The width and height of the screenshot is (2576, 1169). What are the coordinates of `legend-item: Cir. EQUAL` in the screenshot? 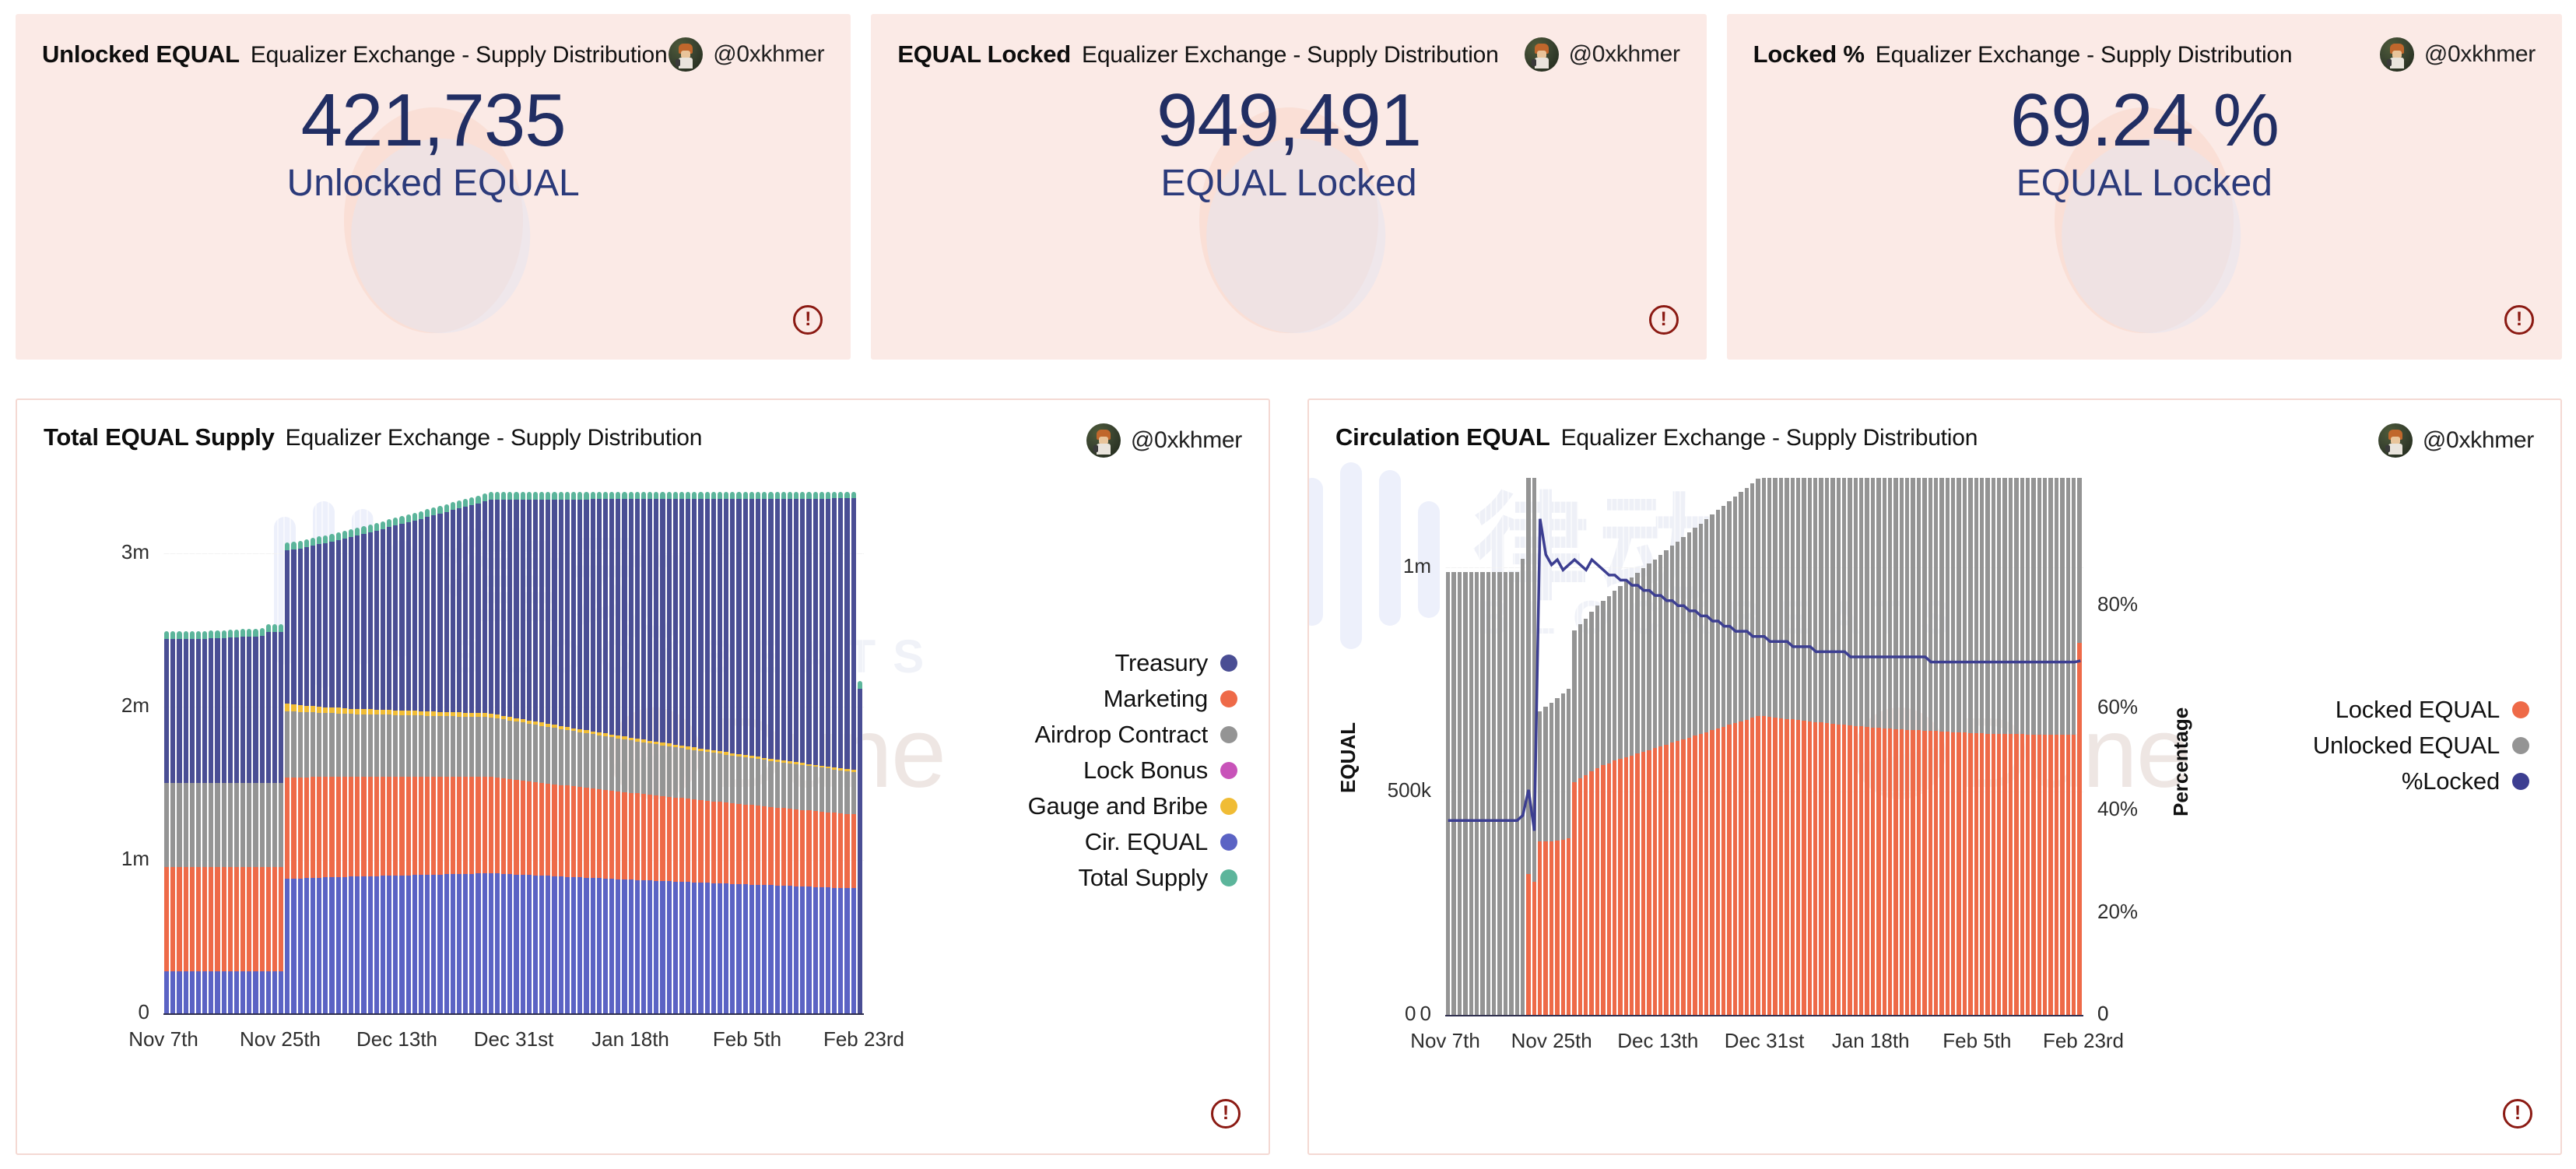 It's located at (1133, 842).